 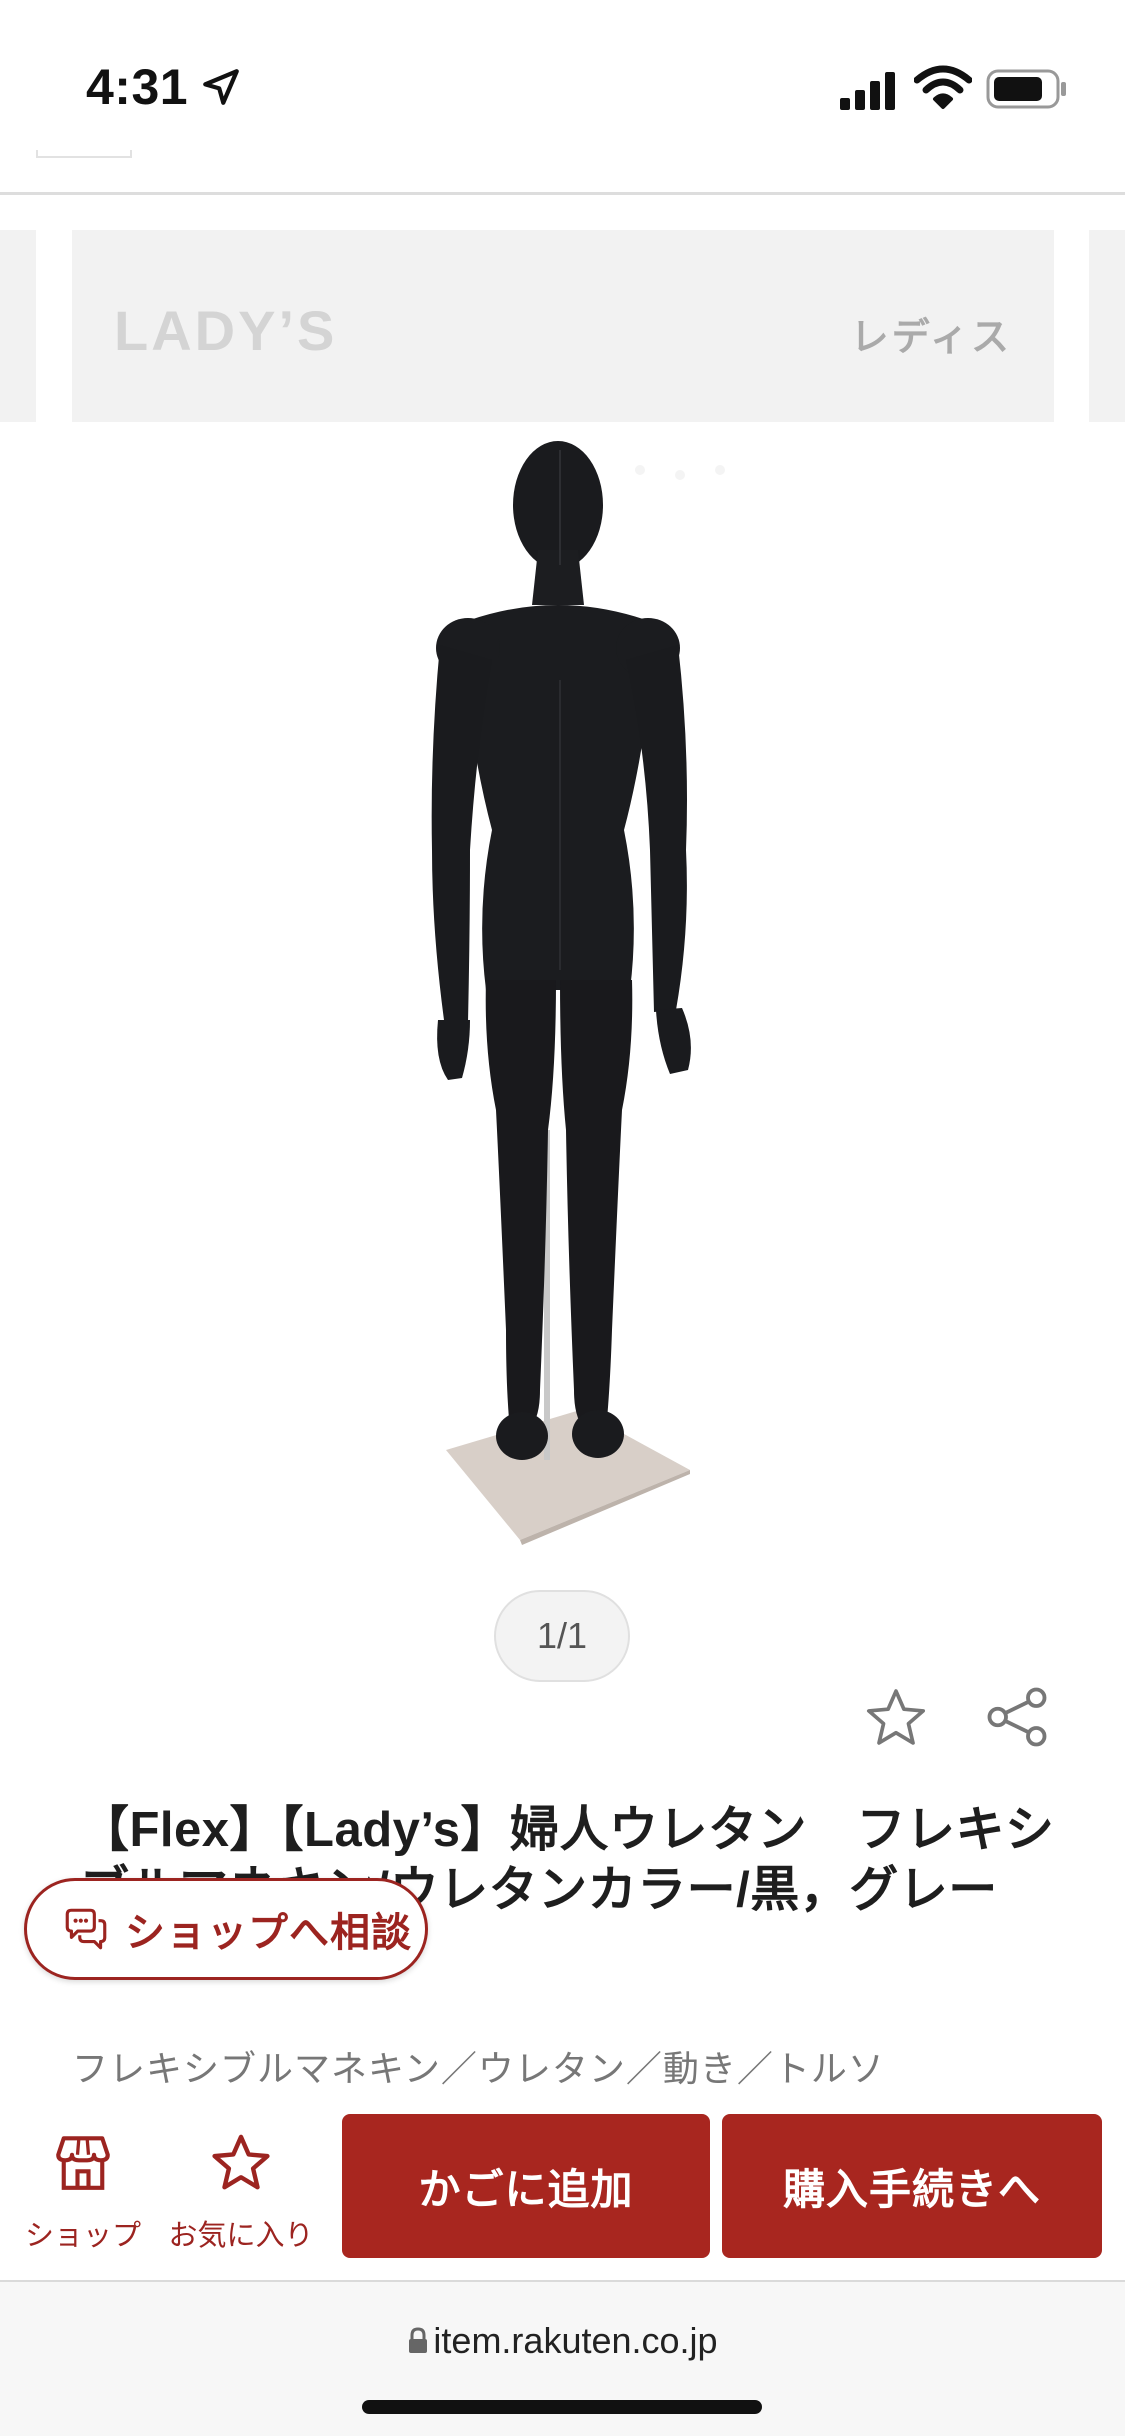 What do you see at coordinates (418, 2340) in the screenshot?
I see `lock-icon` at bounding box center [418, 2340].